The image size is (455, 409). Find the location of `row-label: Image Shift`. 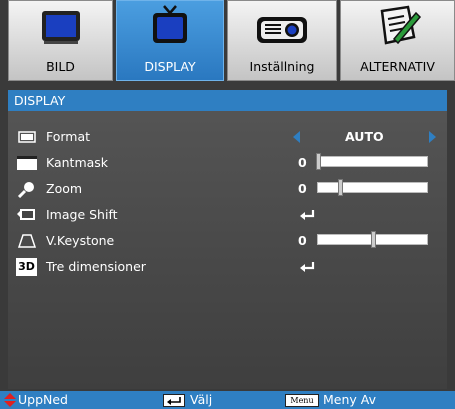

row-label: Image Shift is located at coordinates (82, 214).